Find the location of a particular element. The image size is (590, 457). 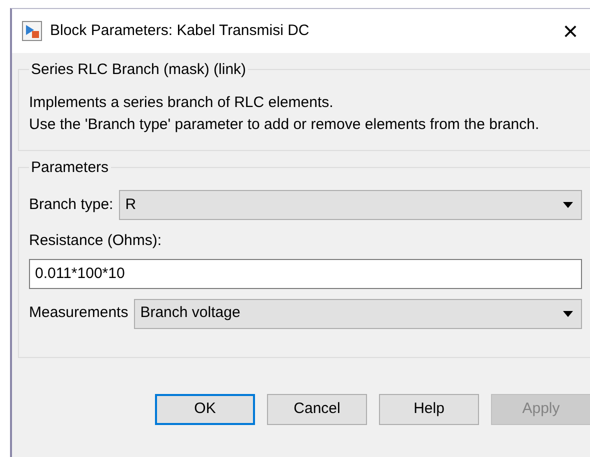

description-text: Implements a series branch of RLC elements. is located at coordinates (181, 103).